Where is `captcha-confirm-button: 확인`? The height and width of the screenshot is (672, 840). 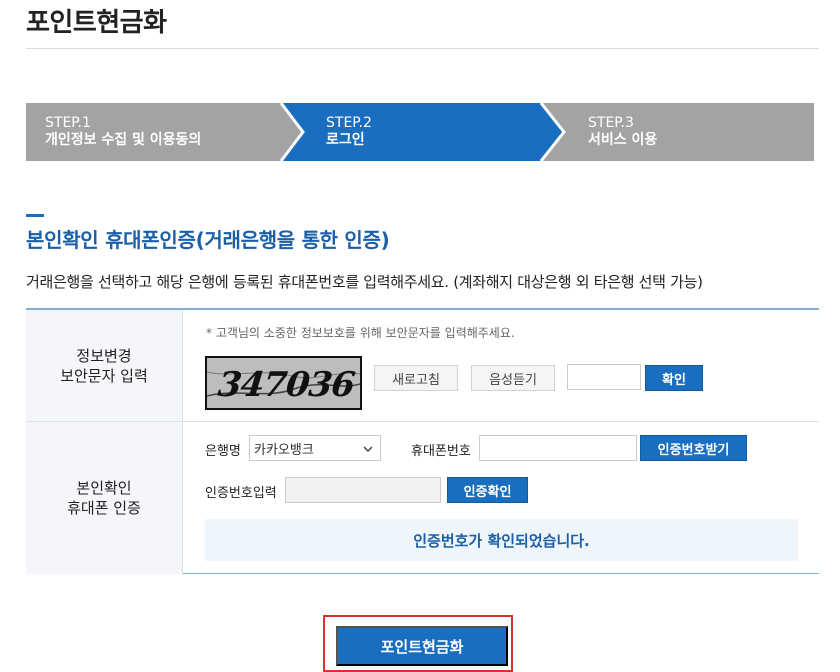 captcha-confirm-button: 확인 is located at coordinates (674, 378).